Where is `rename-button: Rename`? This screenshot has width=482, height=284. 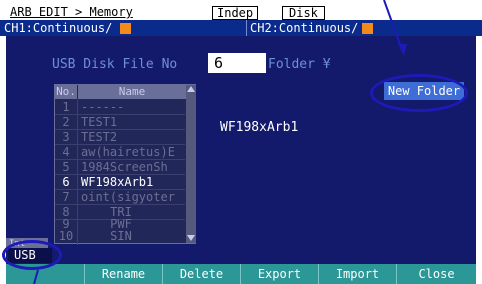
rename-button: Rename is located at coordinates (123, 274).